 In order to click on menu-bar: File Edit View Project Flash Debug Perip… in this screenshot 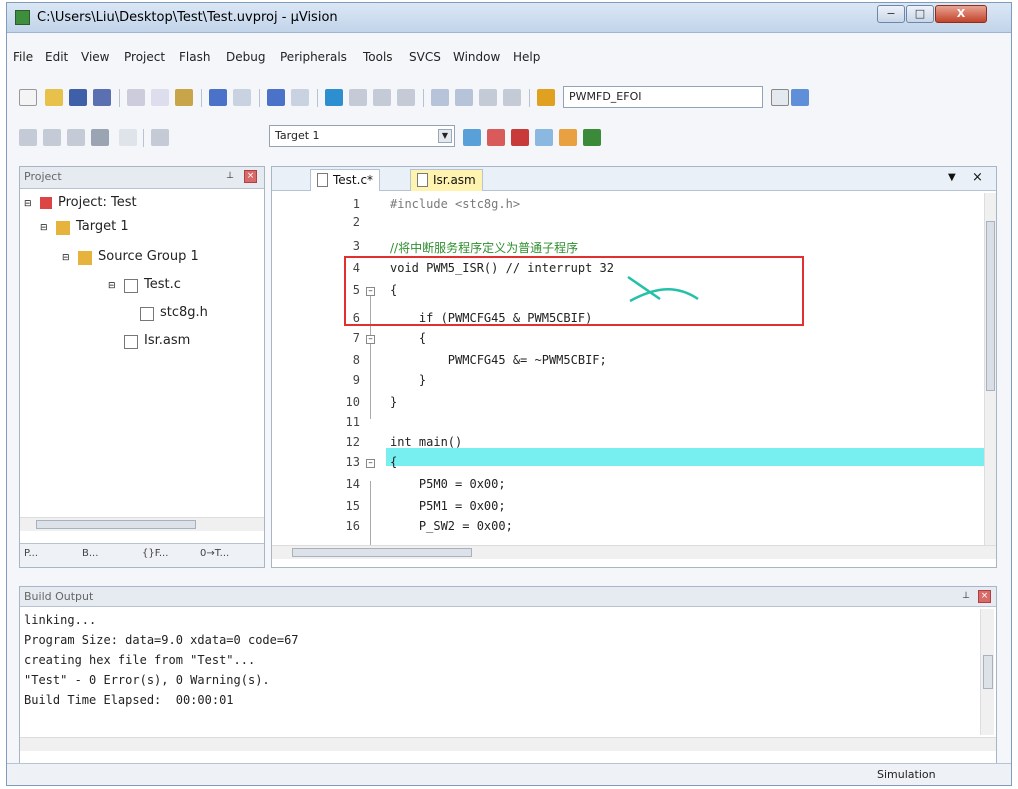, I will do `click(509, 58)`.